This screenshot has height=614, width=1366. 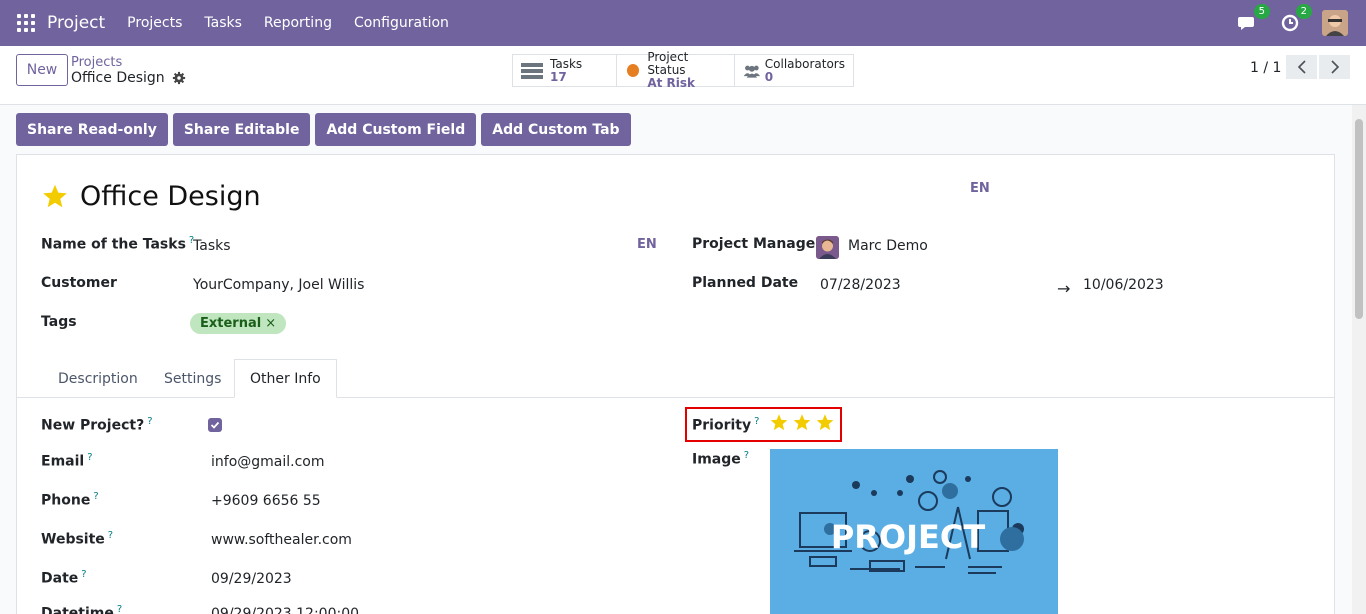 I want to click on add-custom-tab-button: Add Custom Tab, so click(x=556, y=129).